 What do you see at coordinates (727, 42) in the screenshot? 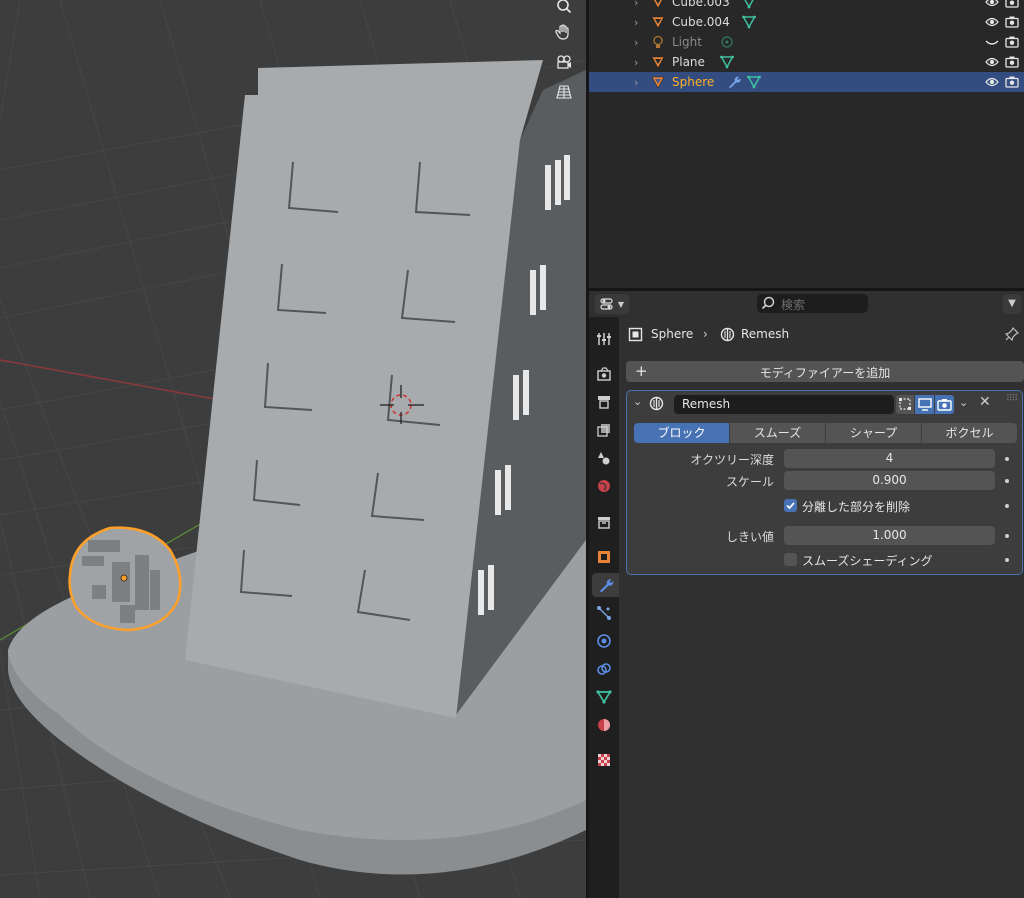
I see `light-data-icon` at bounding box center [727, 42].